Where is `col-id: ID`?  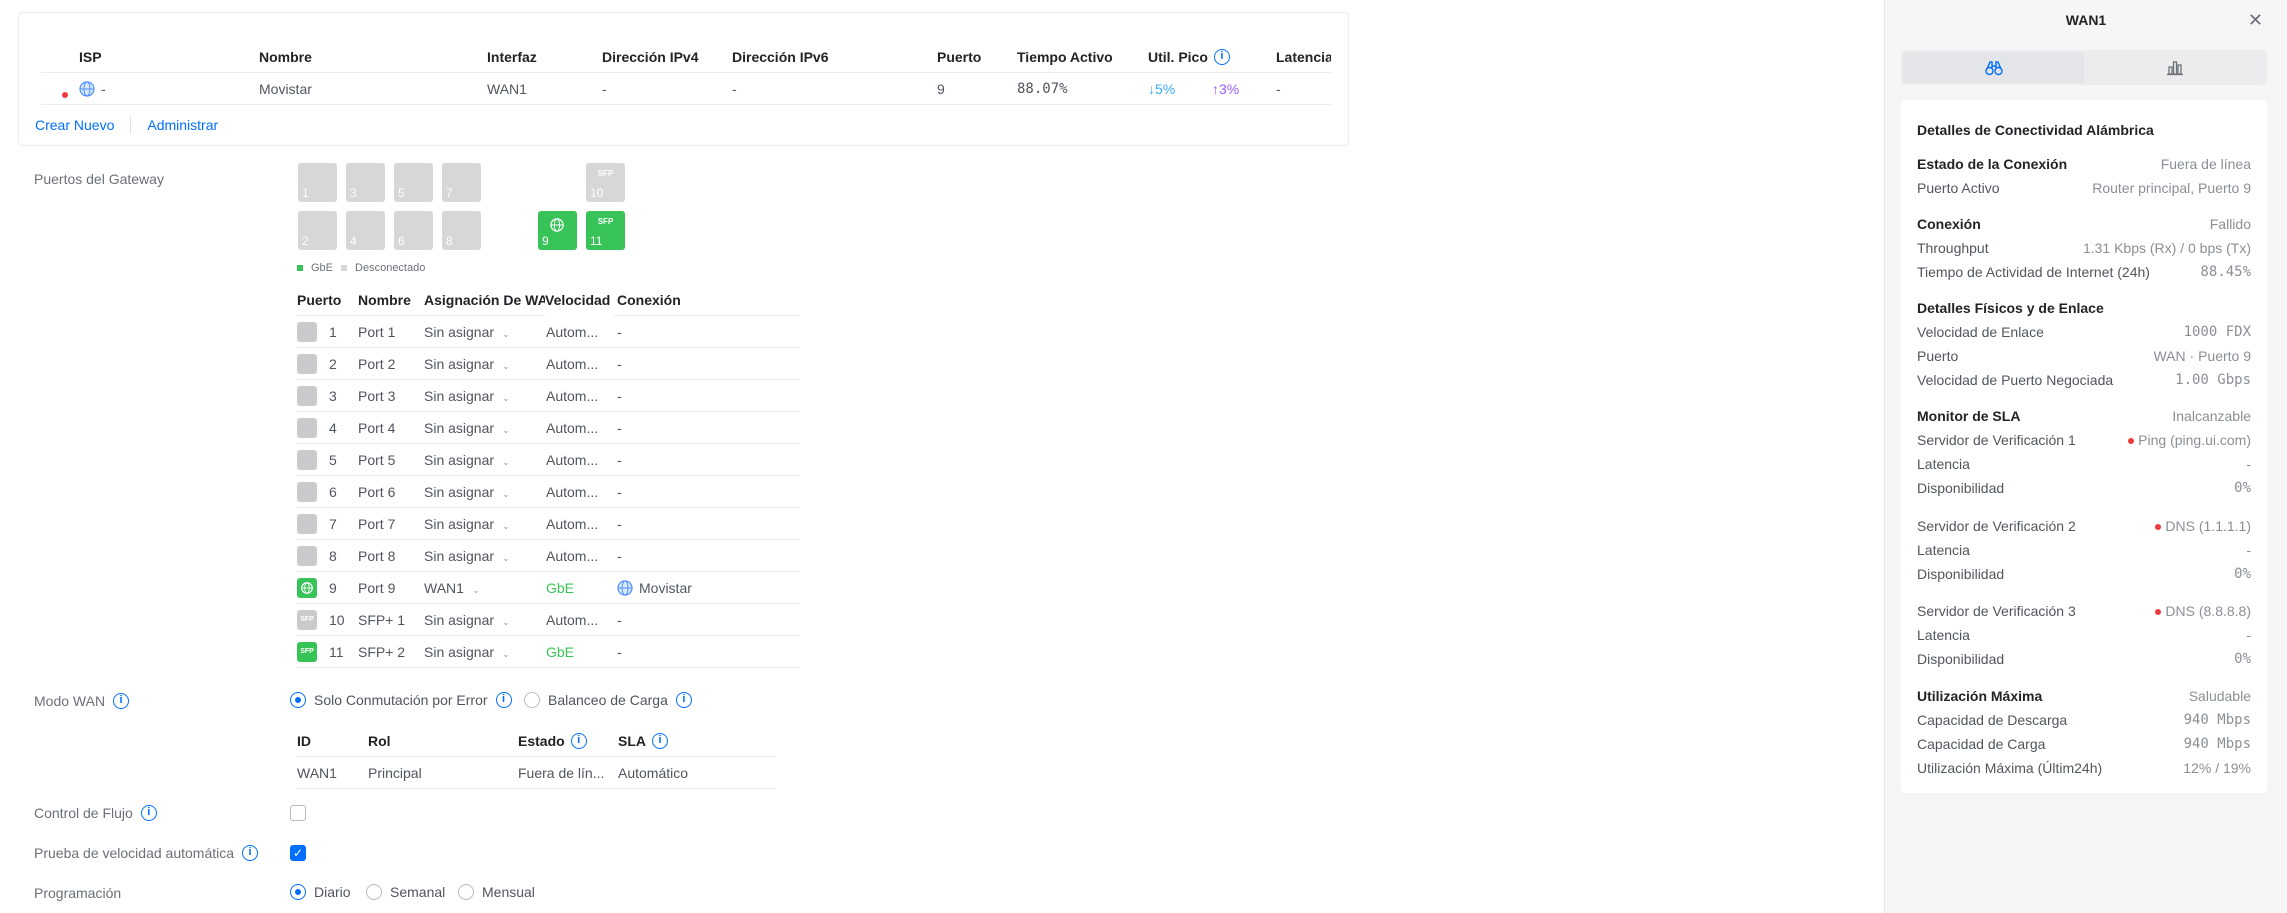 col-id: ID is located at coordinates (304, 741).